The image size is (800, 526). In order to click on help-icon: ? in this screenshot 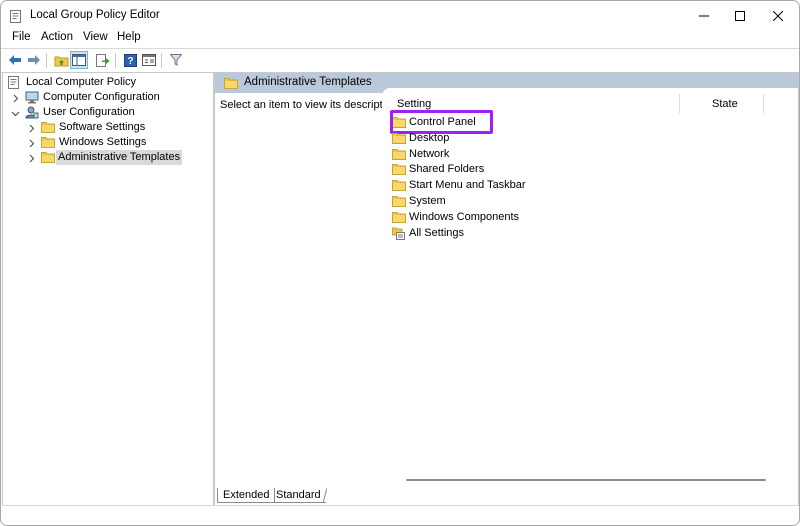, I will do `click(130, 60)`.